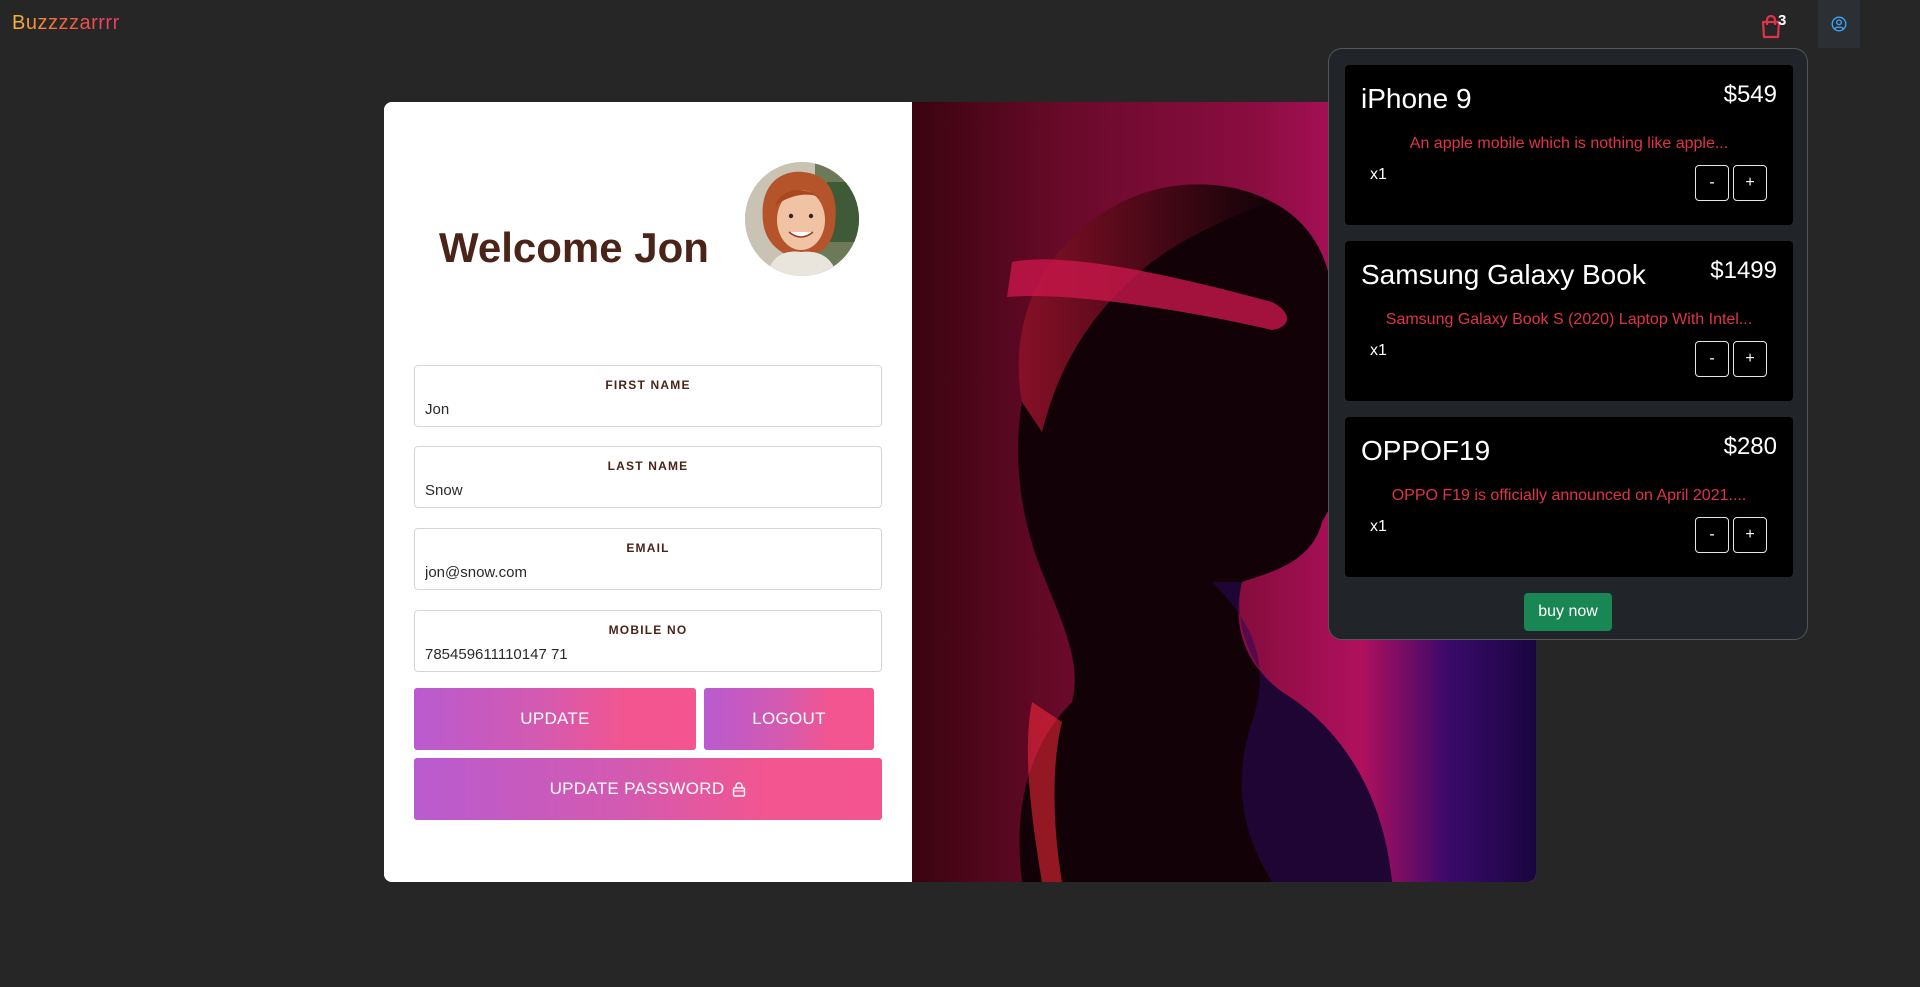  Describe the element at coordinates (1750, 94) in the screenshot. I see `item-price: $549` at that location.